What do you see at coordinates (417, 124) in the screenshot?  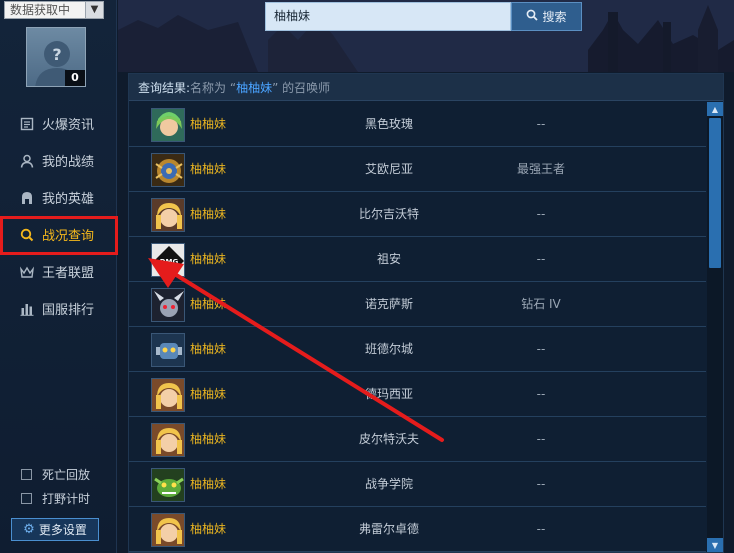 I see `table-row: 柚柚妹 黑色玫瑰 --` at bounding box center [417, 124].